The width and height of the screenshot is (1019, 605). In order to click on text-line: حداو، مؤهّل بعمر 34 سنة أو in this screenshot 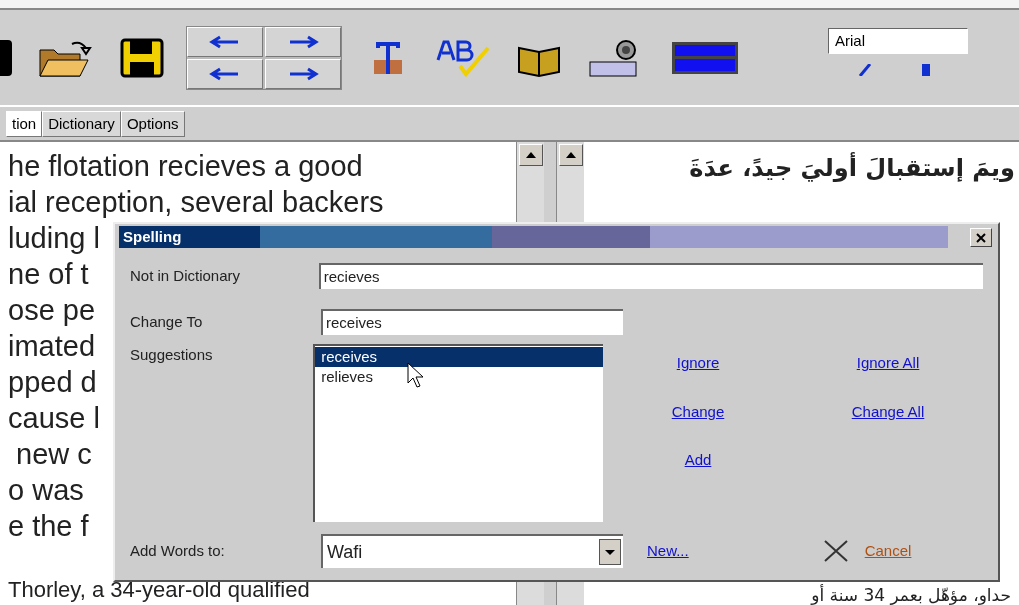, I will do `click(911, 595)`.